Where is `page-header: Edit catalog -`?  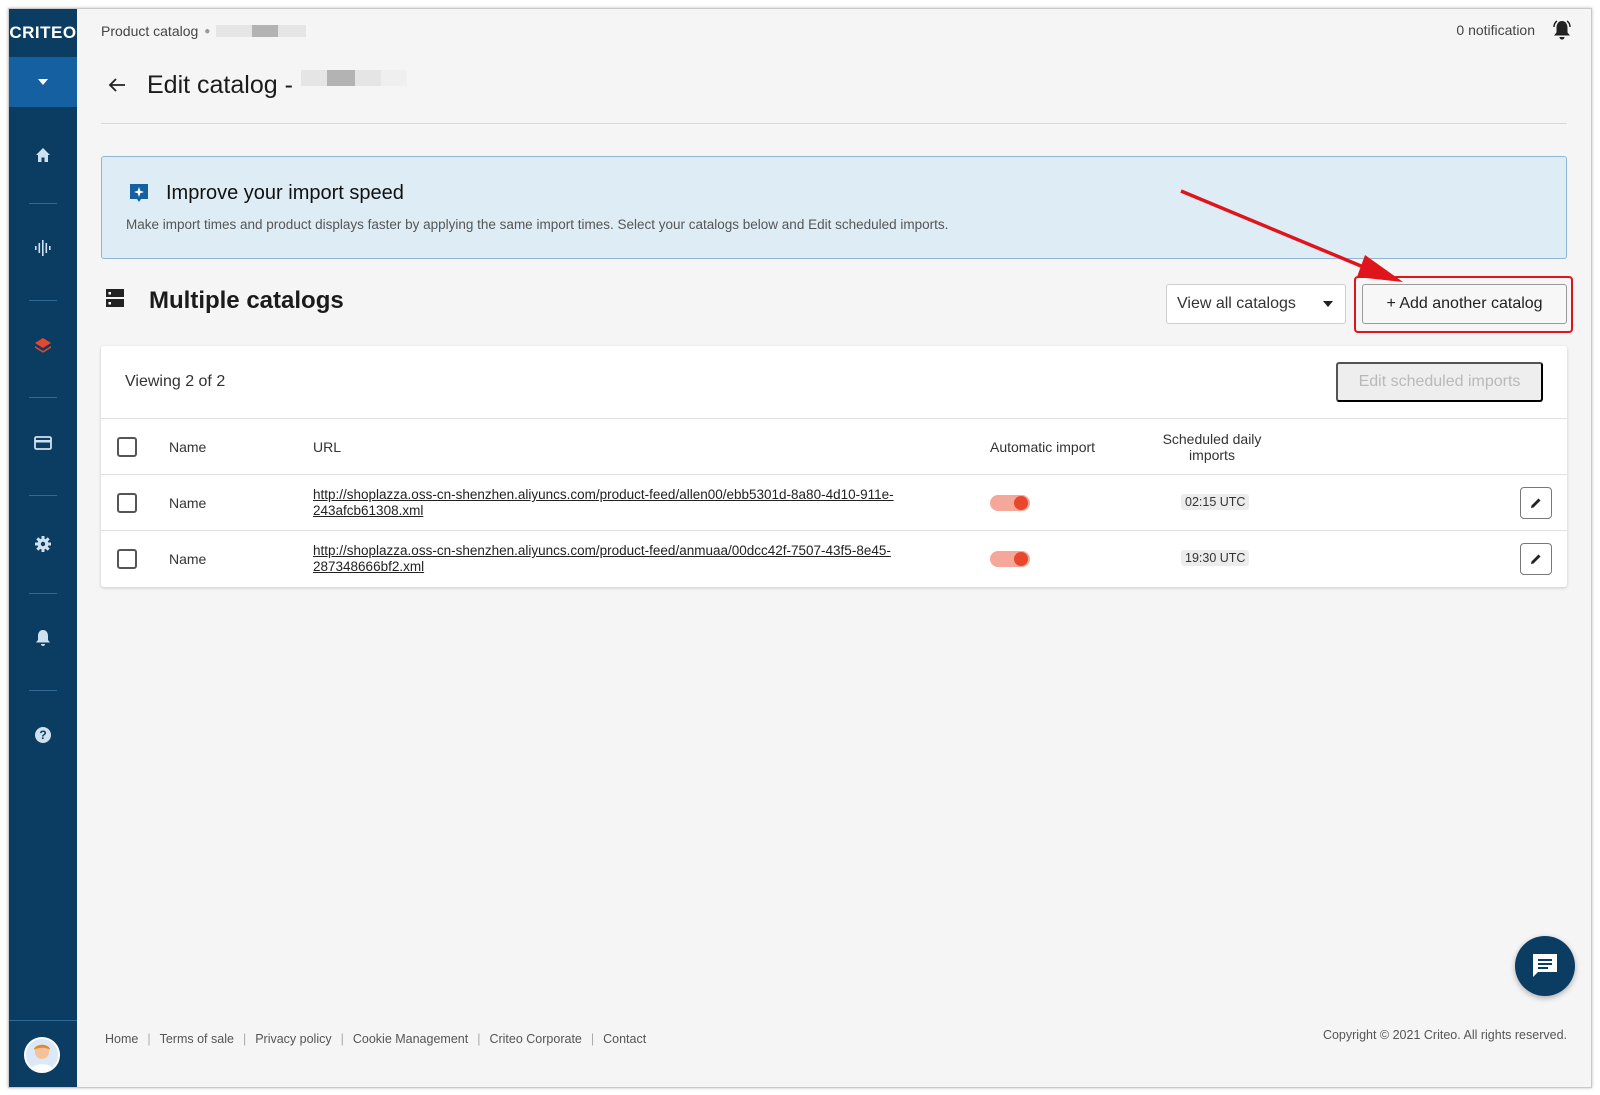 page-header: Edit catalog - is located at coordinates (254, 84).